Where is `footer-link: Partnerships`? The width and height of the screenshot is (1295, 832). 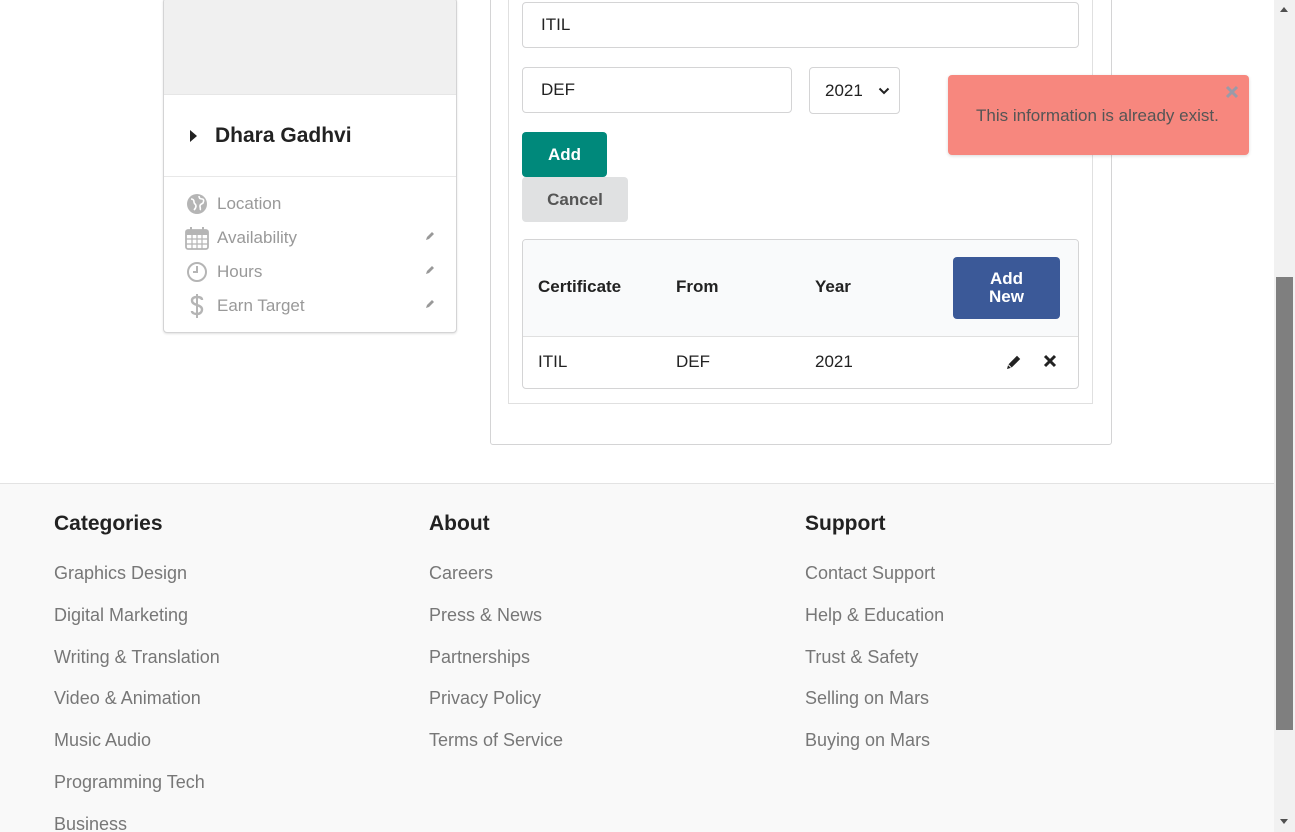
footer-link: Partnerships is located at coordinates (496, 668).